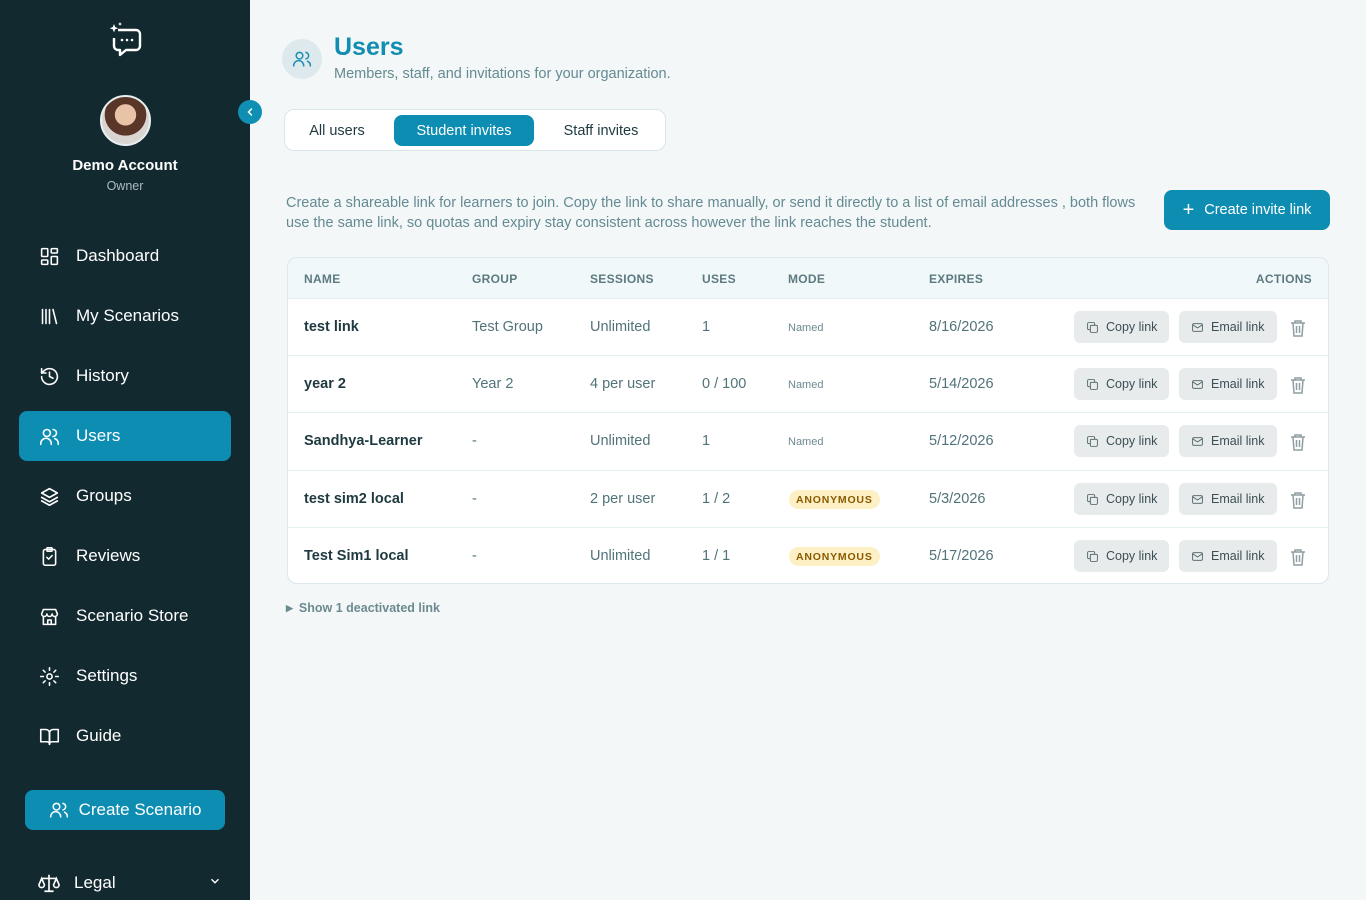 The width and height of the screenshot is (1366, 900). Describe the element at coordinates (302, 59) in the screenshot. I see `users-header-icon` at that location.